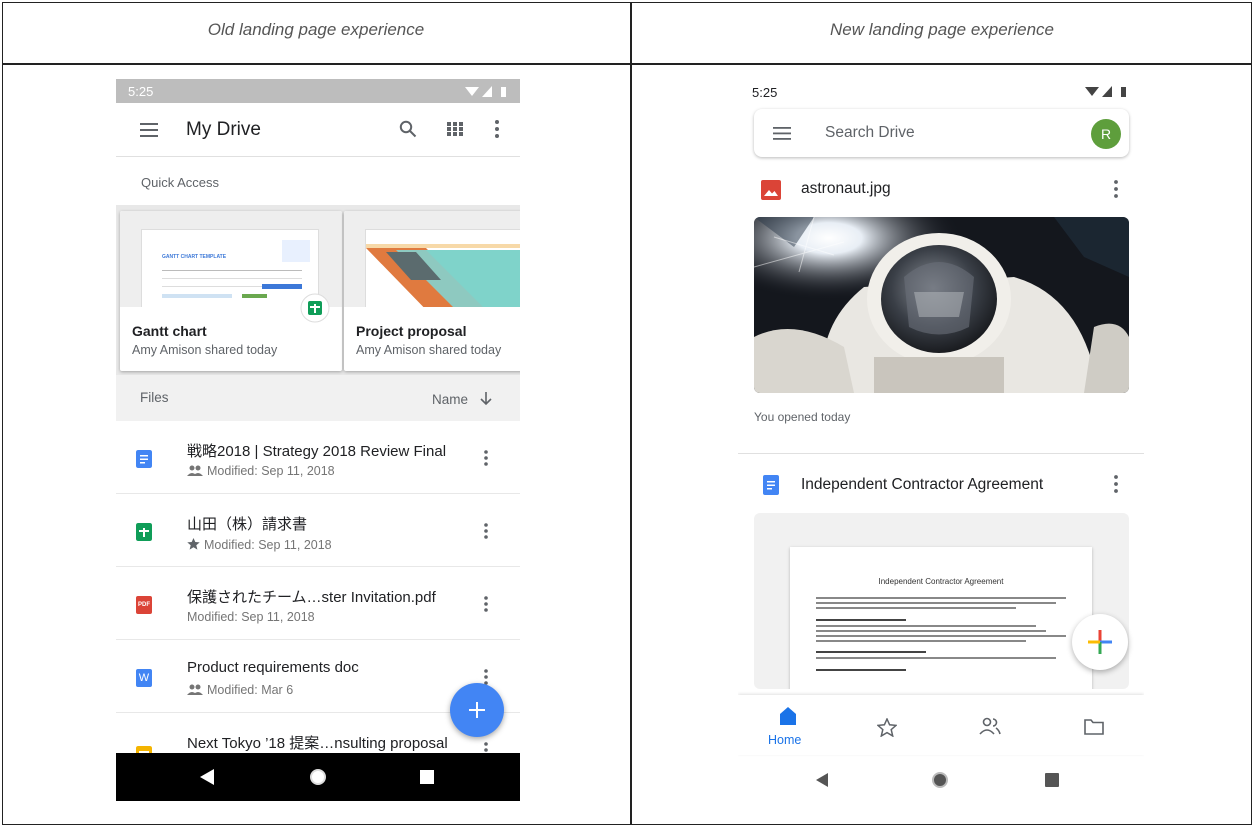 The height and width of the screenshot is (827, 1254). I want to click on file-title: 保護されたチーム…ster Invitation.pdf, so click(311, 597).